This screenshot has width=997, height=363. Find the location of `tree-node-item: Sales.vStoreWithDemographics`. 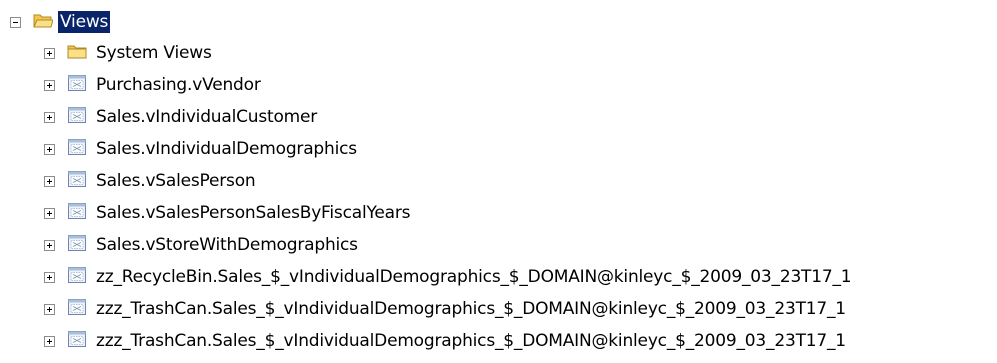

tree-node-item: Sales.vStoreWithDemographics is located at coordinates (201, 245).